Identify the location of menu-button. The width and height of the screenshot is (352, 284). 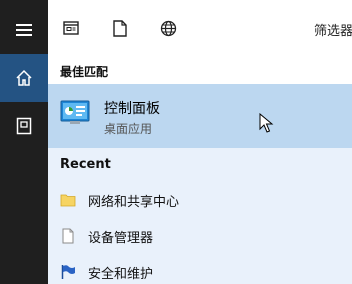
(24, 30).